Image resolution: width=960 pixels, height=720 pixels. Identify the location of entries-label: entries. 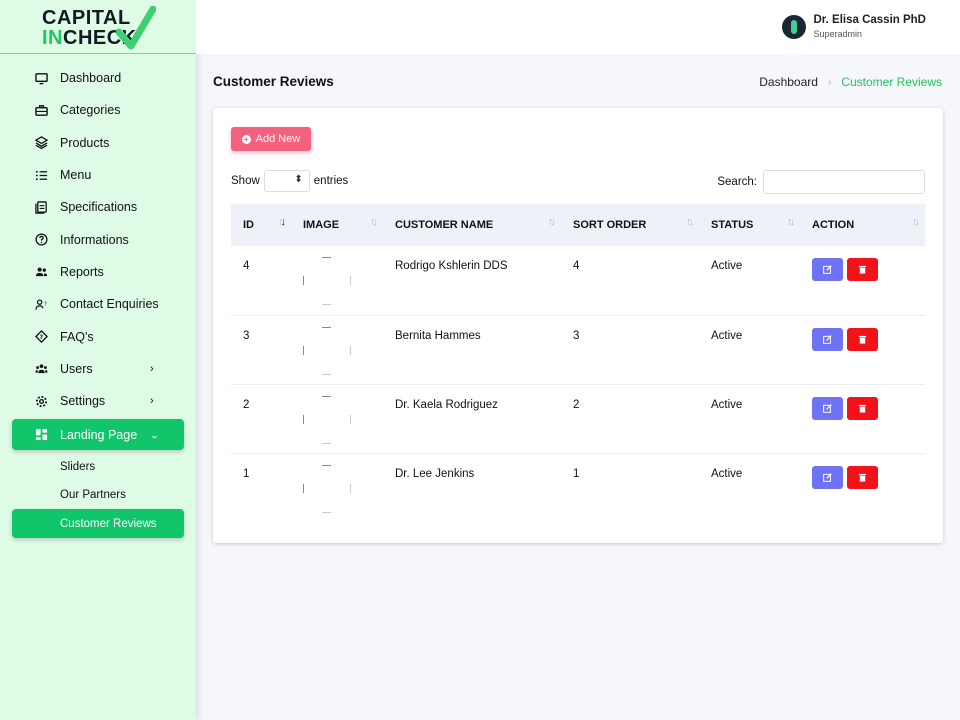
(331, 181).